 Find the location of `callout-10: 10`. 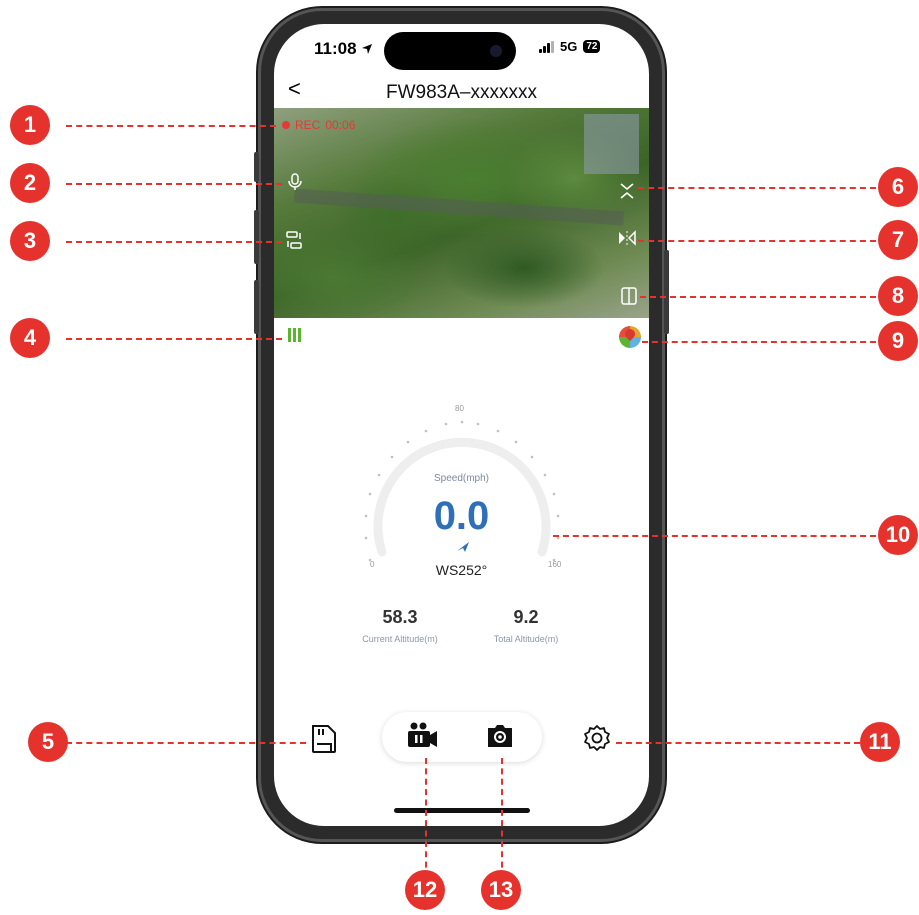

callout-10: 10 is located at coordinates (898, 535).